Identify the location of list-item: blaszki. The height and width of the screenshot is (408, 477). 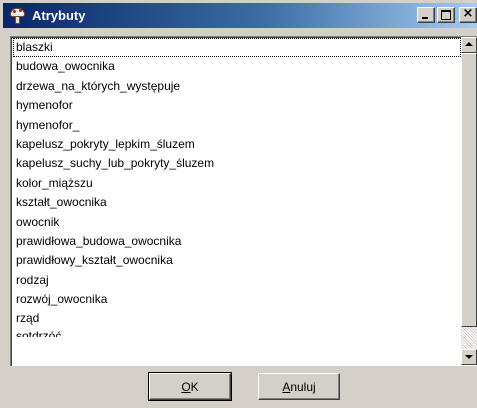
(237, 48).